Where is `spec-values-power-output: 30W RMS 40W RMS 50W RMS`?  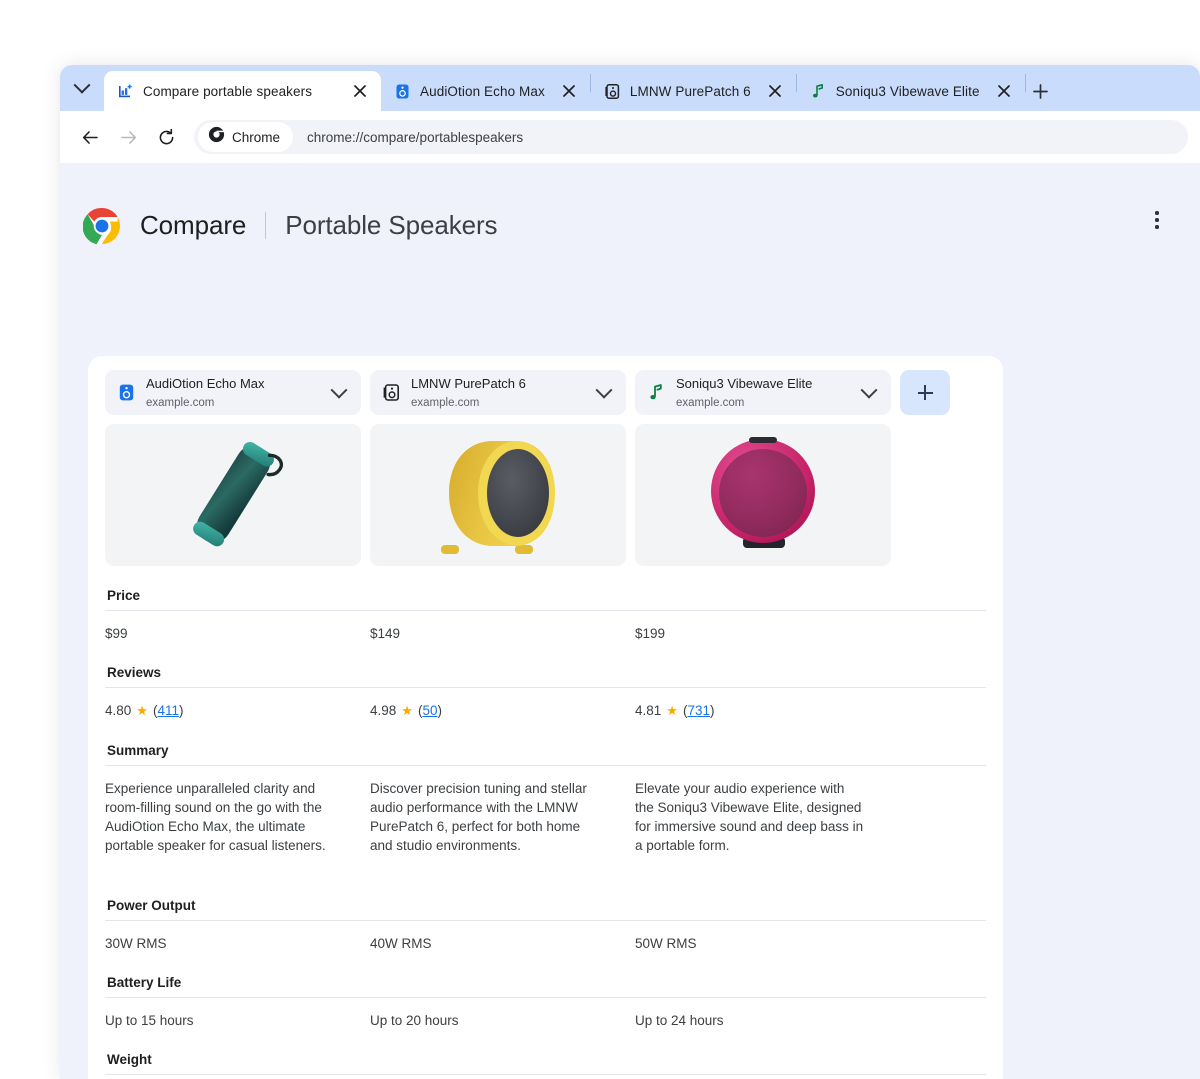
spec-values-power-output: 30W RMS 40W RMS 50W RMS is located at coordinates (545, 936).